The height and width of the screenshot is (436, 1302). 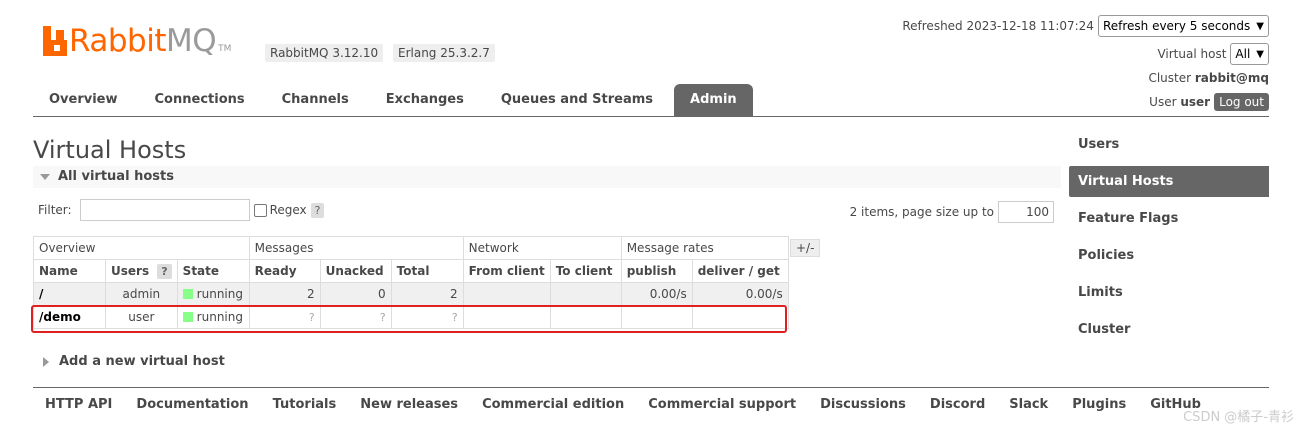 I want to click on ready-count: 2, so click(x=284, y=294).